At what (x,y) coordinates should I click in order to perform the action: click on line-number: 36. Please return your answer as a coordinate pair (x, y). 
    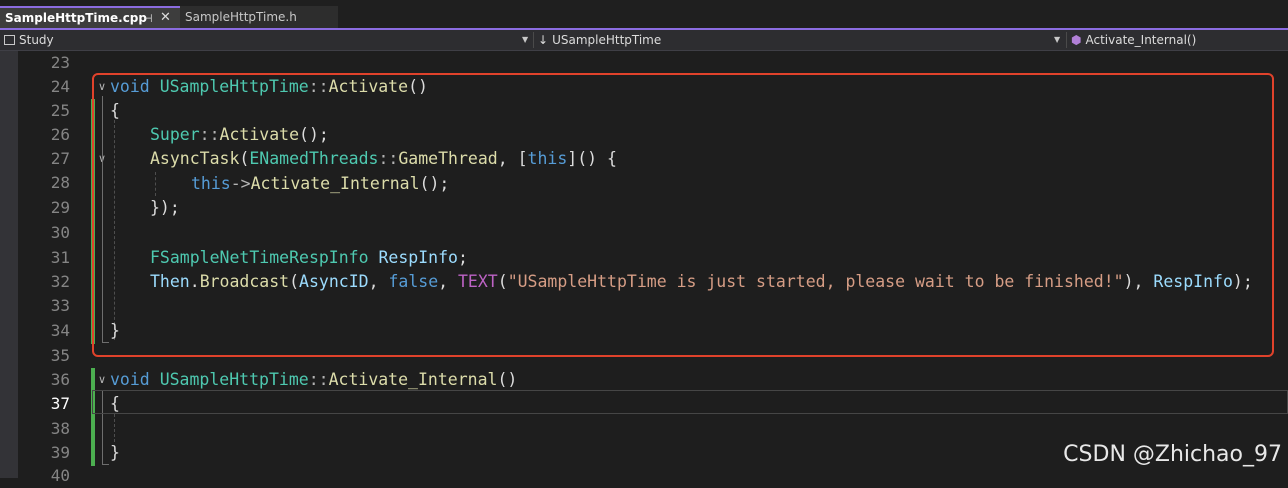
    Looking at the image, I should click on (60, 379).